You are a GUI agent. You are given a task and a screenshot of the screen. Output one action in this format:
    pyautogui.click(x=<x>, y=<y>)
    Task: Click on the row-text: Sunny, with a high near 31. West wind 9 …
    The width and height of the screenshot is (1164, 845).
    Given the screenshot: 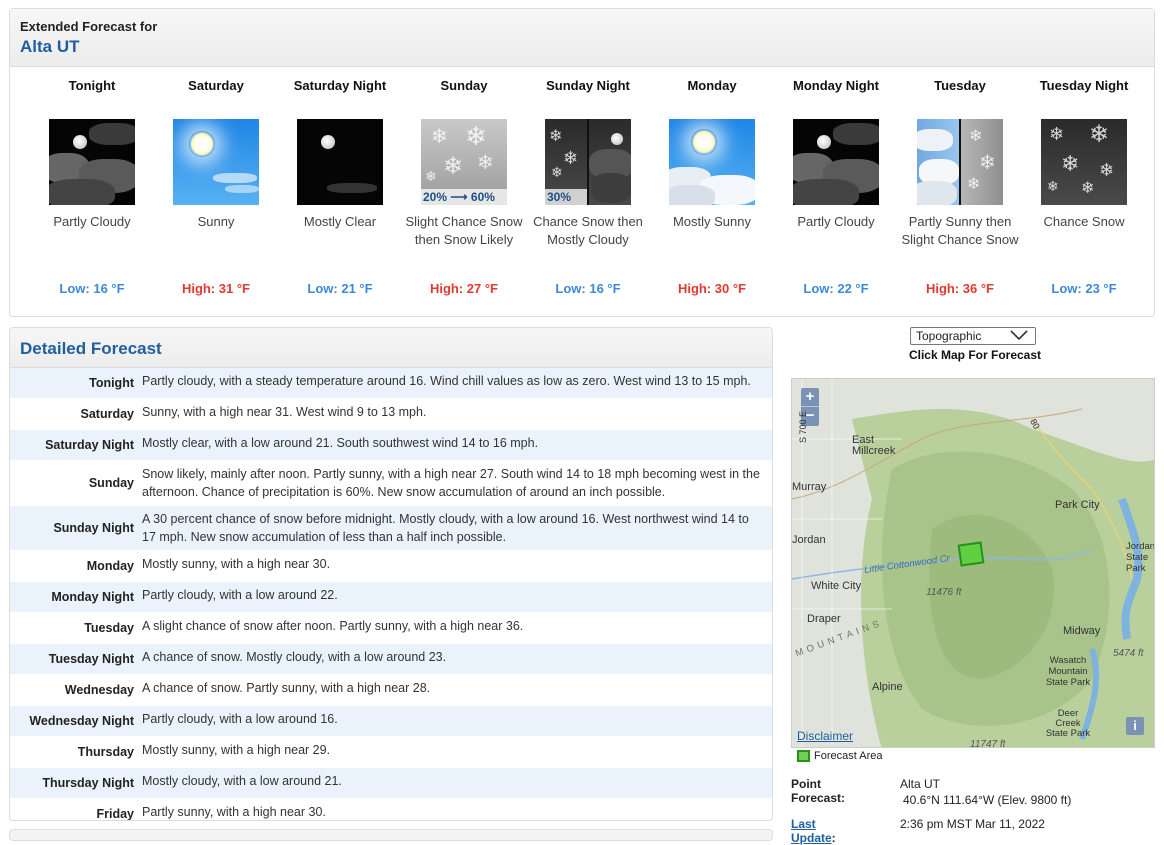 What is the action you would take?
    pyautogui.click(x=284, y=412)
    